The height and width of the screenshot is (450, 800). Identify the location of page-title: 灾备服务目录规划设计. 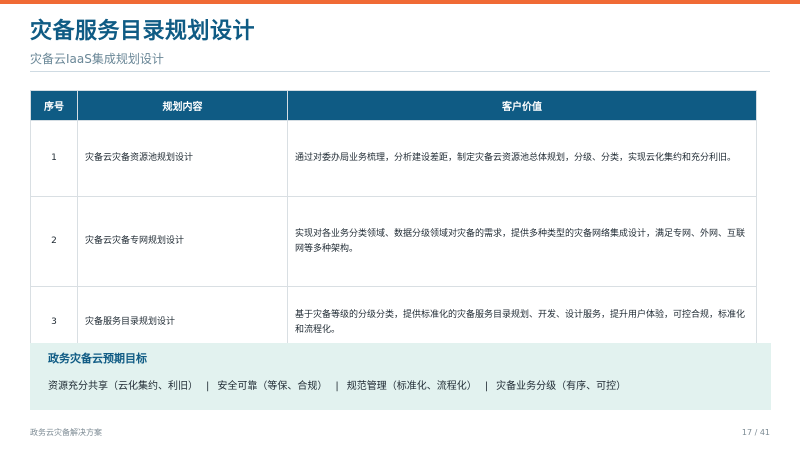
(143, 31).